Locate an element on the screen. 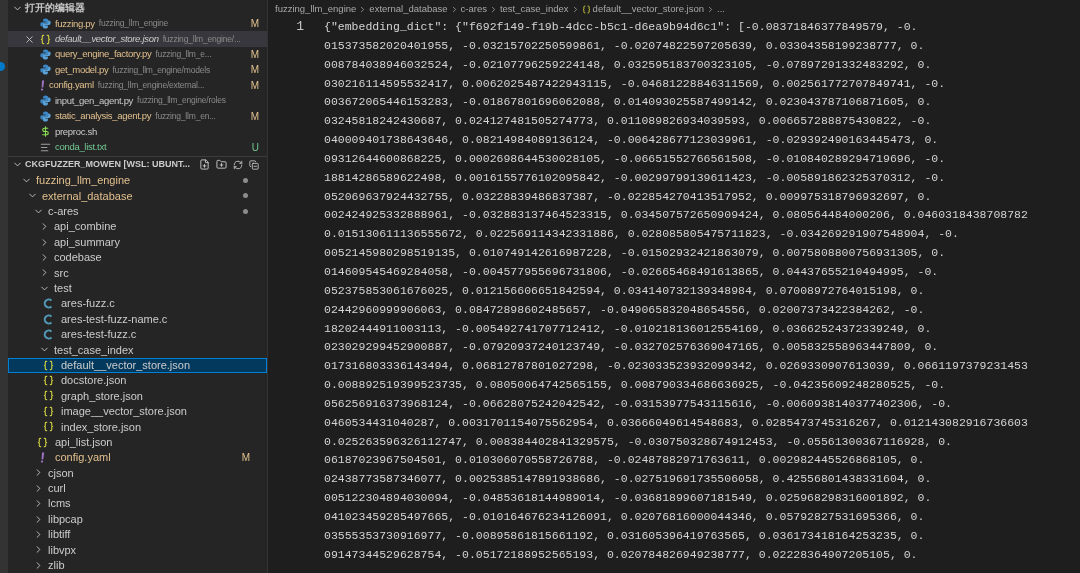  folder-row: test is located at coordinates (137, 288).